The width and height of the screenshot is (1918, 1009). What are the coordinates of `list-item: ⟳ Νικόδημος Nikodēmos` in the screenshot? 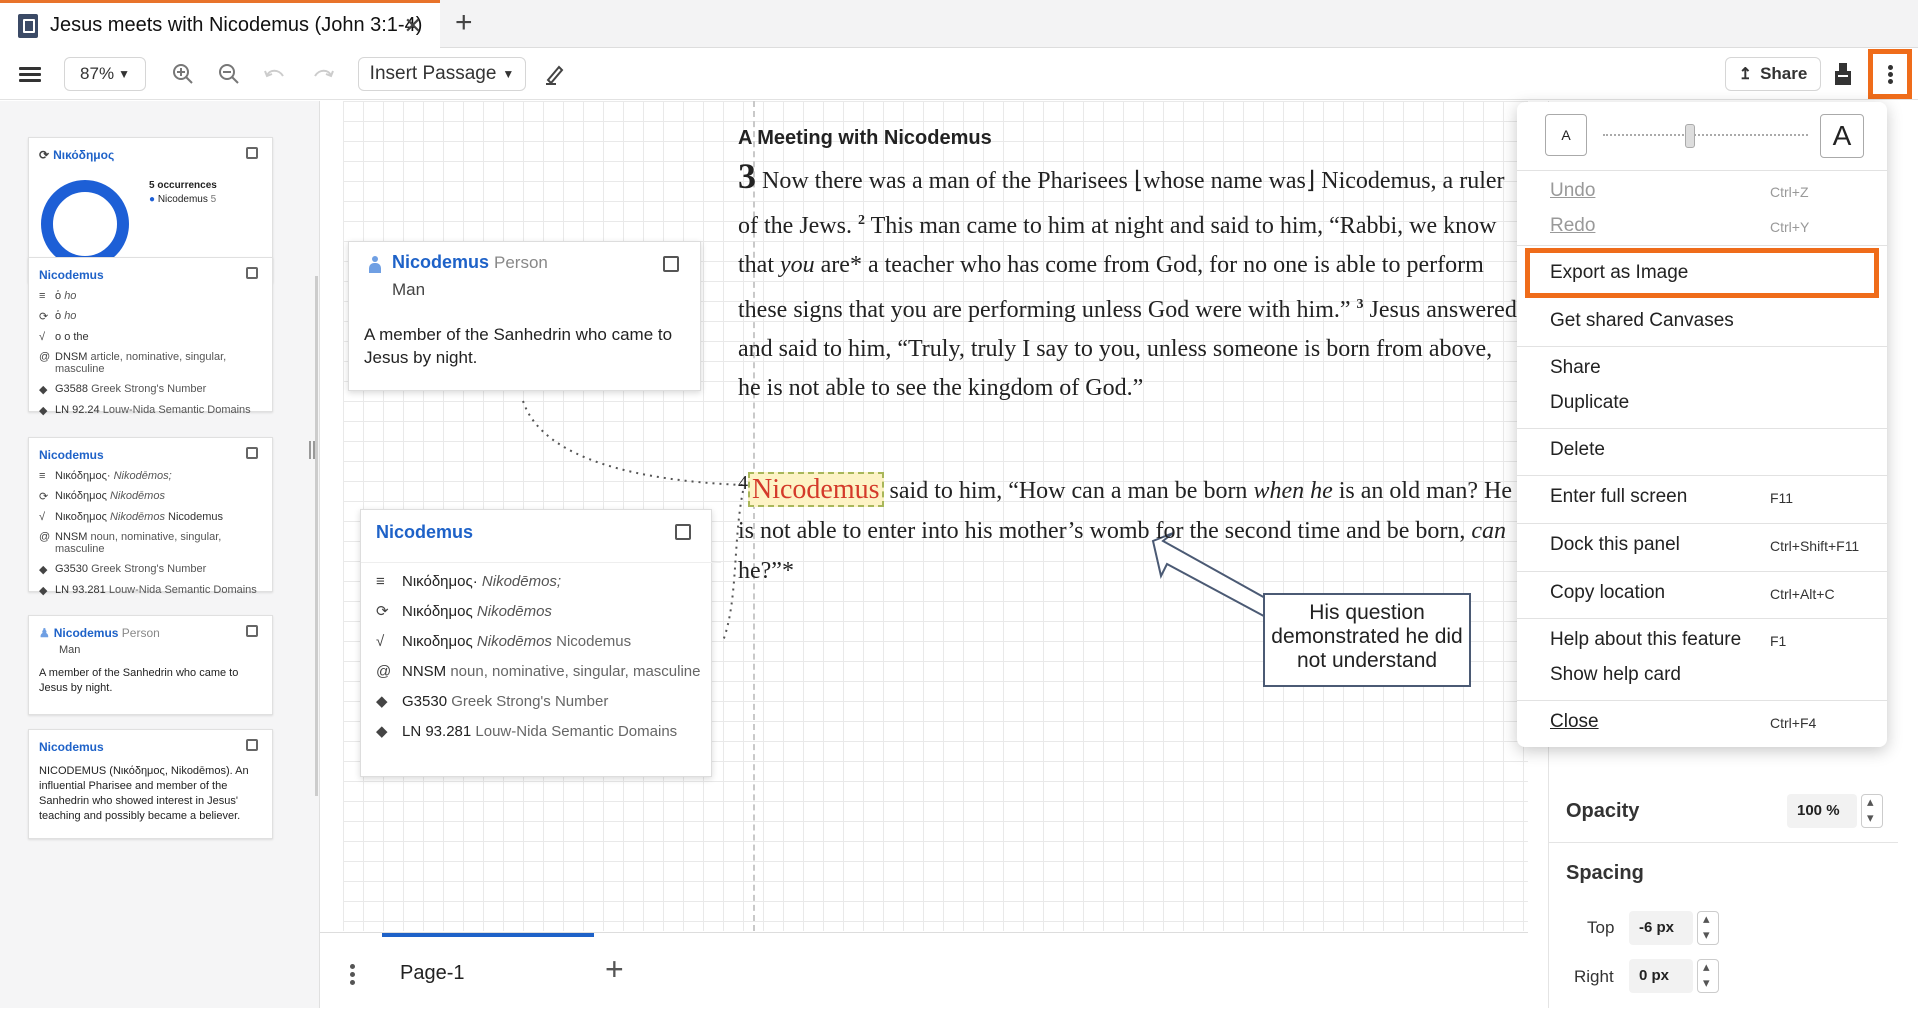 It's located at (102, 496).